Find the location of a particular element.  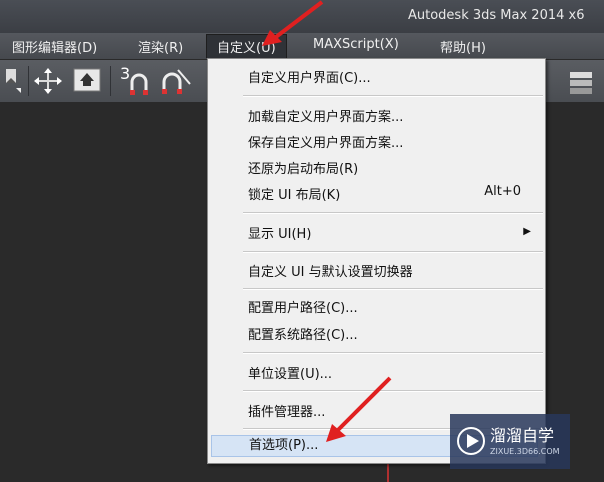

menu-item-show-ui: 显示 UI(H) is located at coordinates (279, 232).